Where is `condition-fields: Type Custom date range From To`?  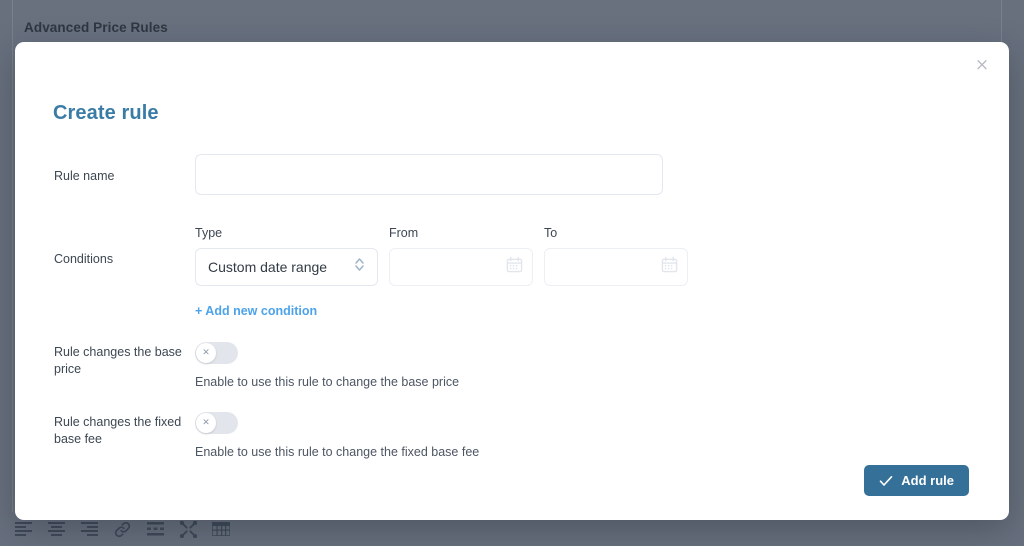 condition-fields: Type Custom date range From To is located at coordinates (602, 256).